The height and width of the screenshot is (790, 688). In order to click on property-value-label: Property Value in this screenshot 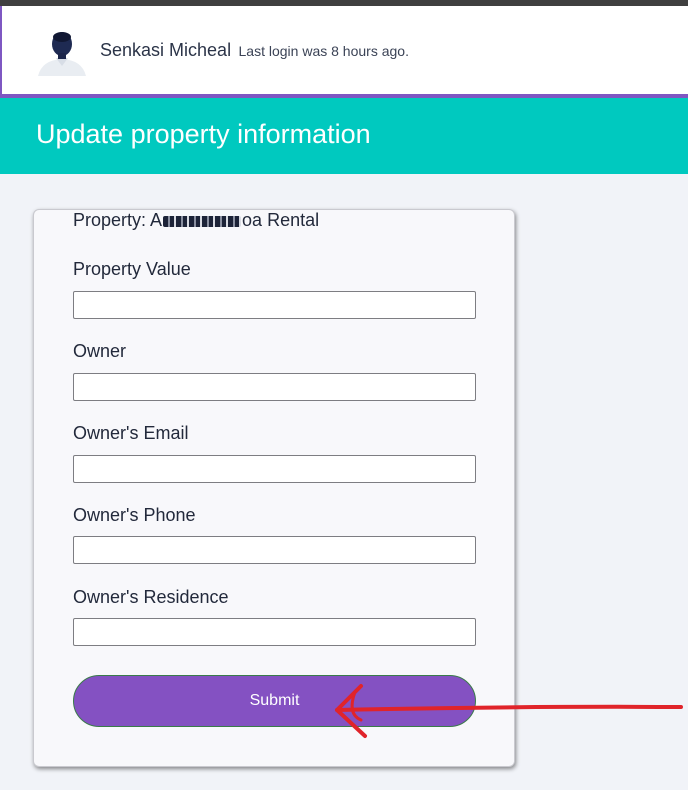, I will do `click(132, 269)`.